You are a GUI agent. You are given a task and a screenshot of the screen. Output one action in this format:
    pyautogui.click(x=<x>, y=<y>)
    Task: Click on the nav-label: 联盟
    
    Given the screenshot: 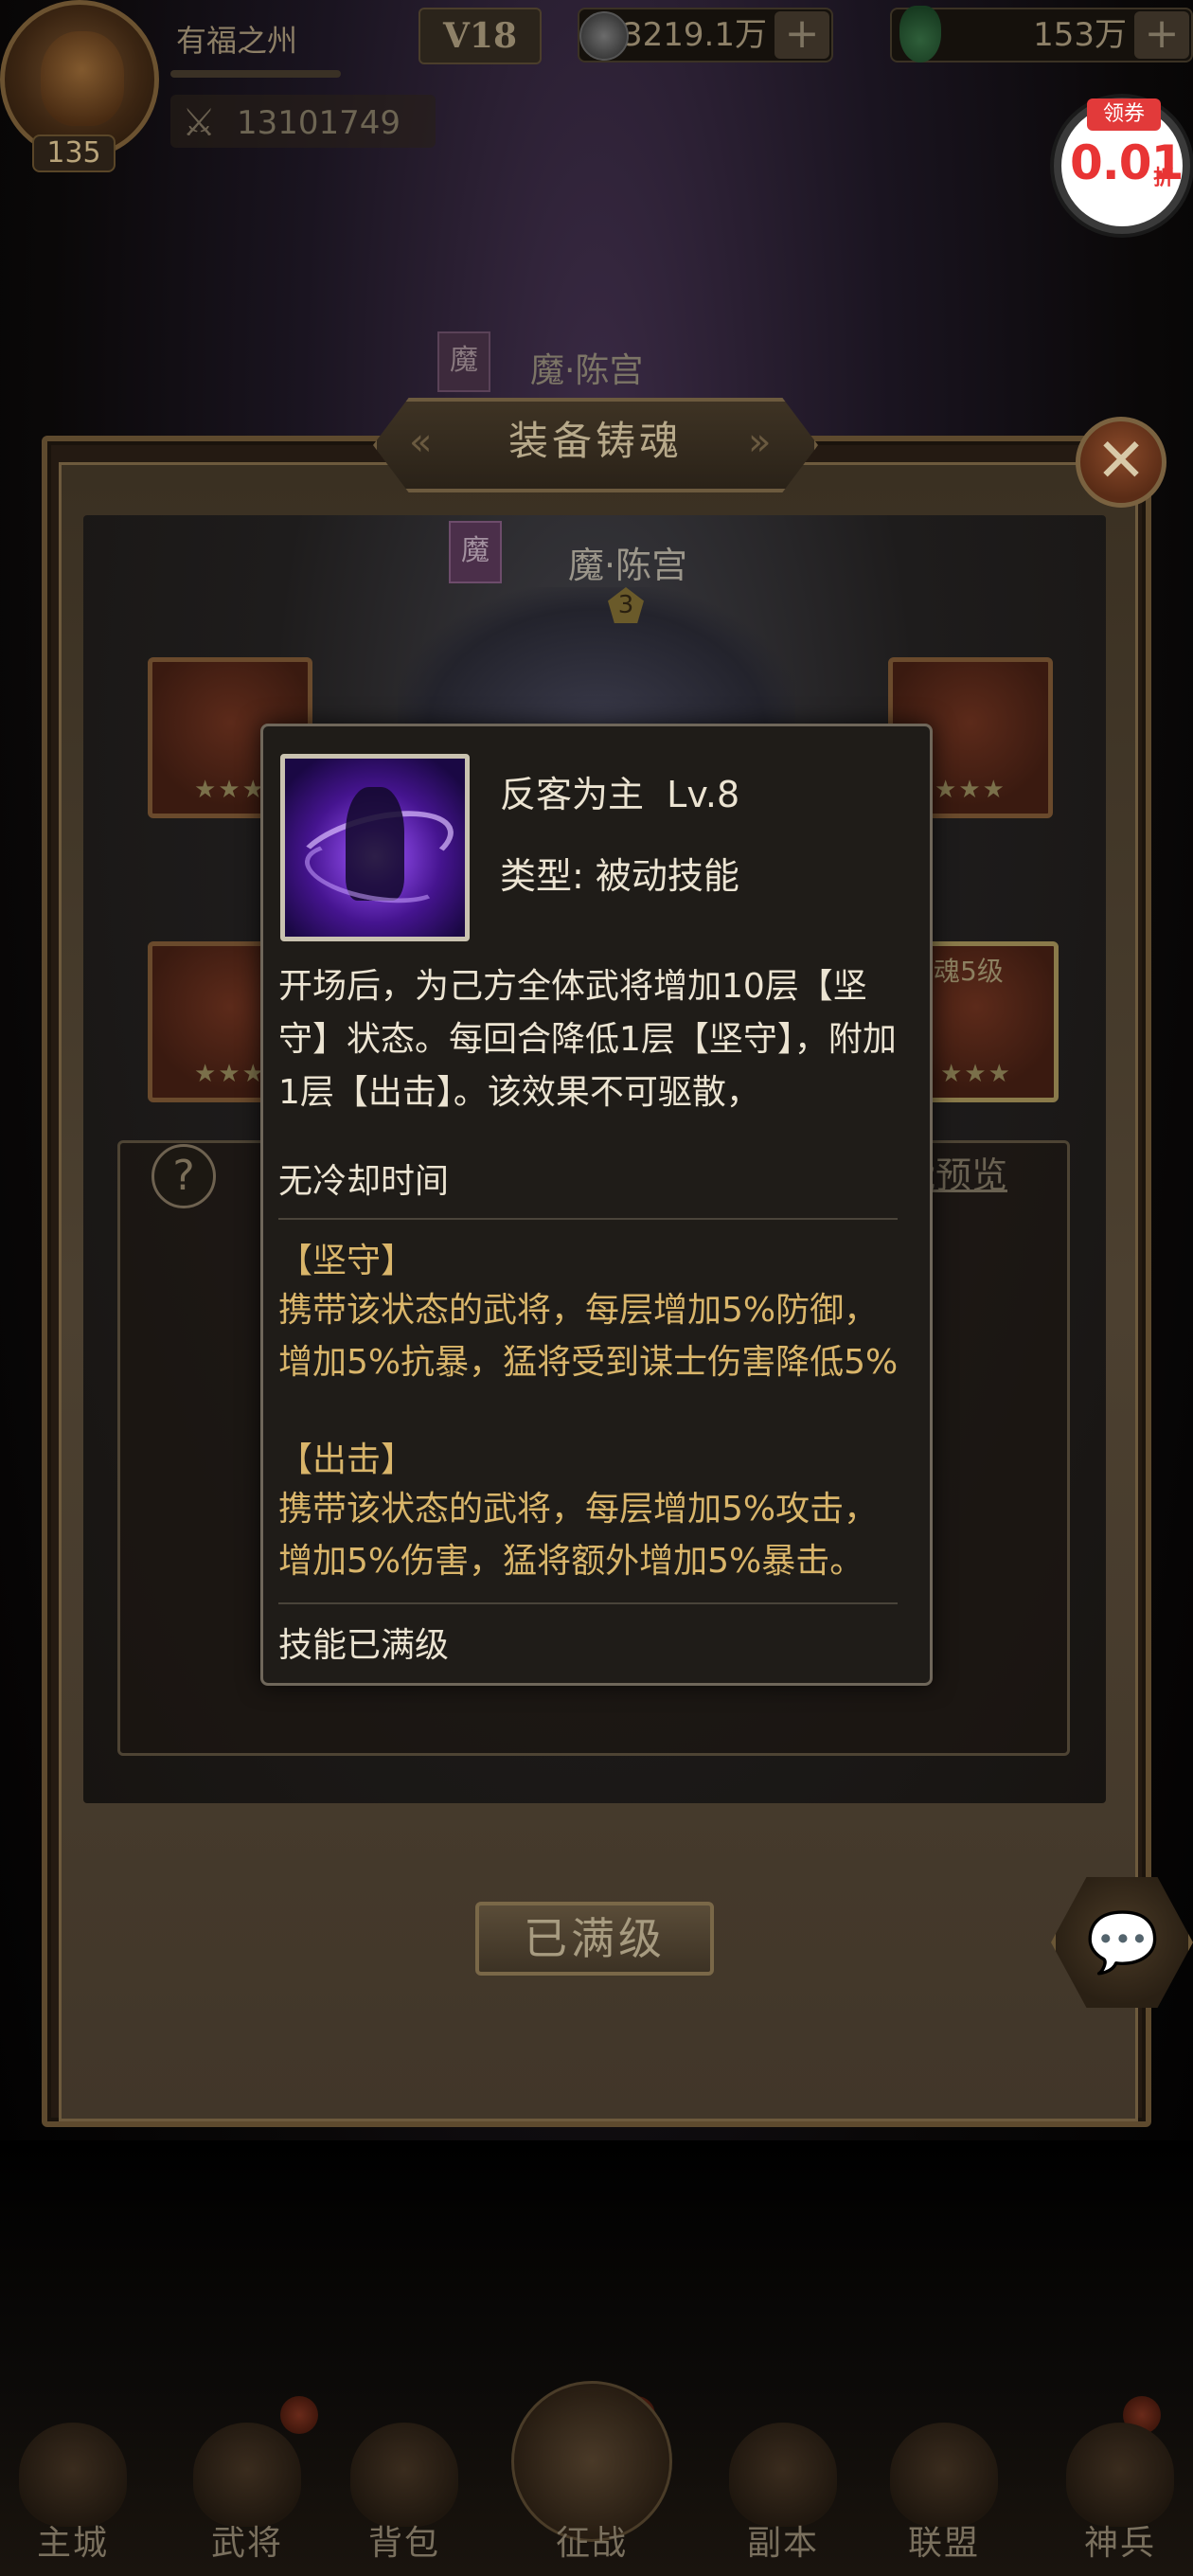 What is the action you would take?
    pyautogui.click(x=943, y=2543)
    